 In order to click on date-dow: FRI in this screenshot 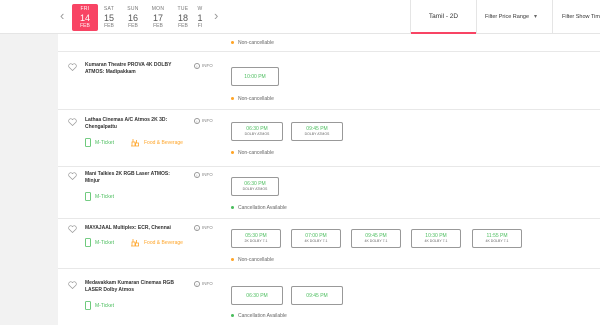, I will do `click(85, 9)`.